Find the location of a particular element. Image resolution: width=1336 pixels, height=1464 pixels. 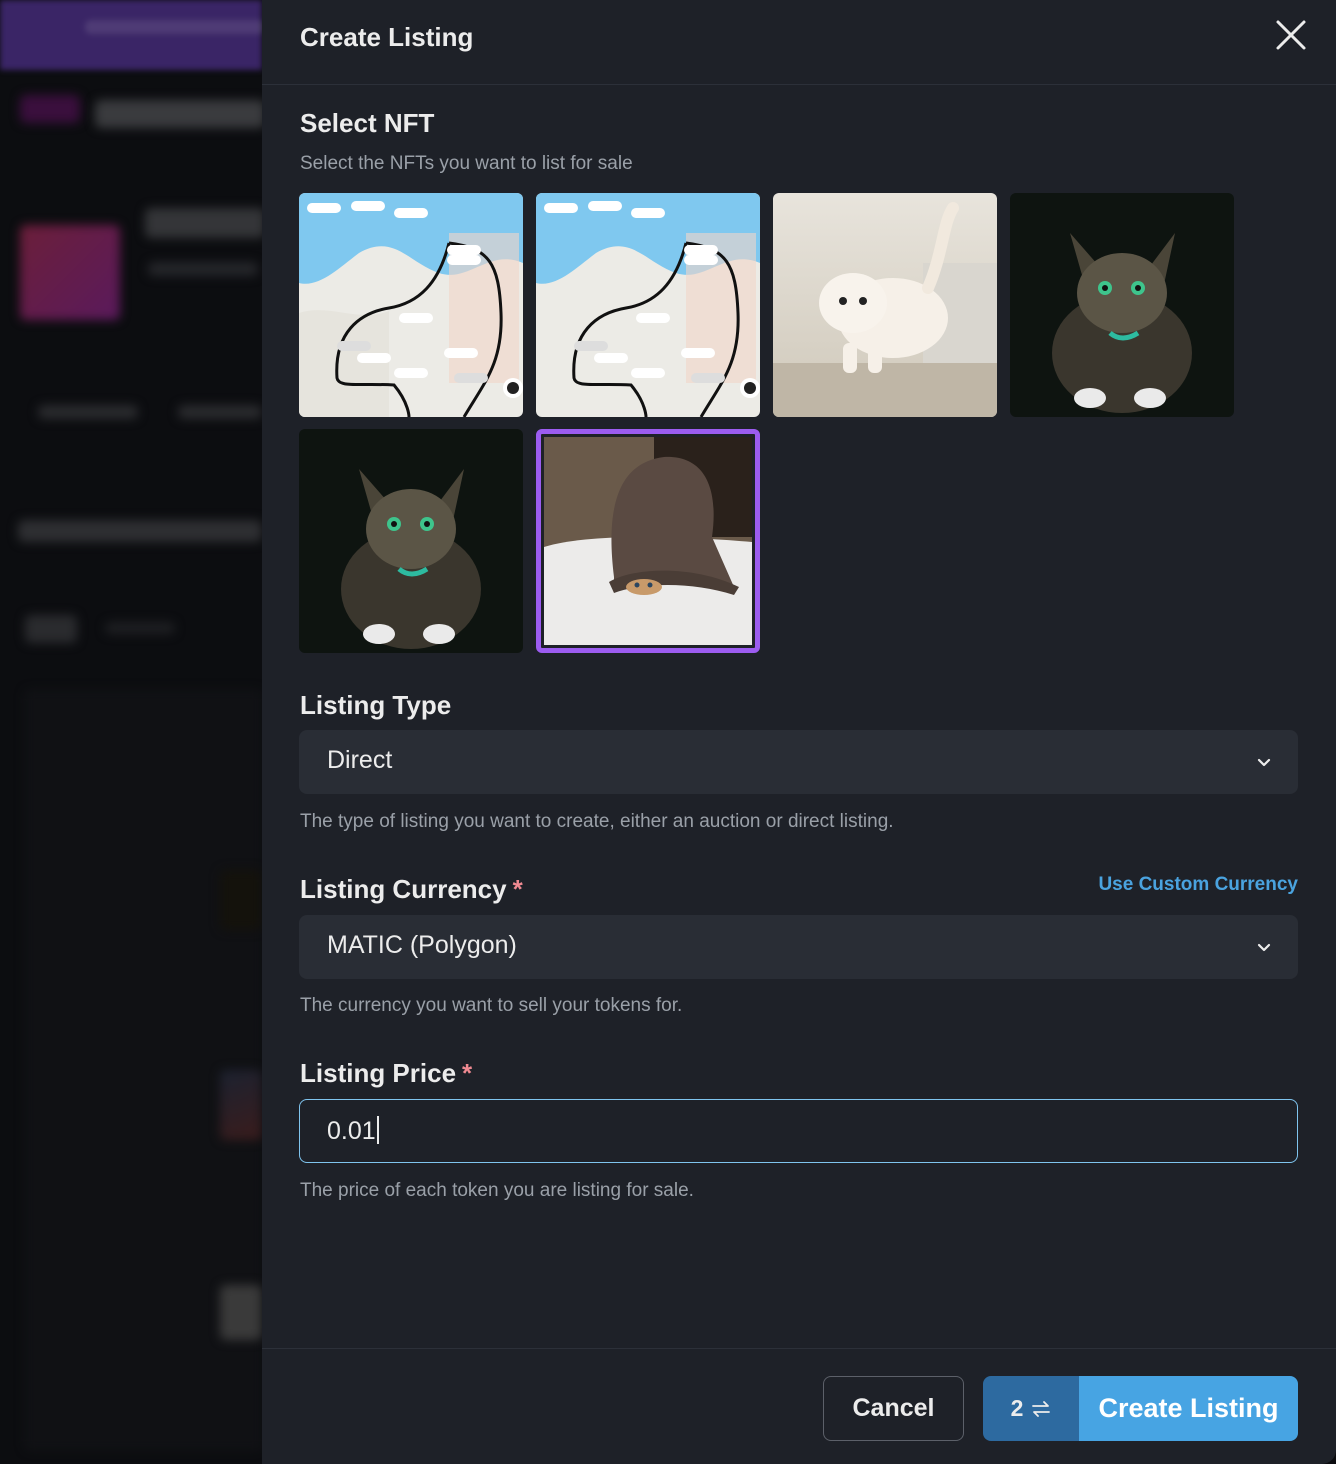

background-contract-title is located at coordinates (203, 223).